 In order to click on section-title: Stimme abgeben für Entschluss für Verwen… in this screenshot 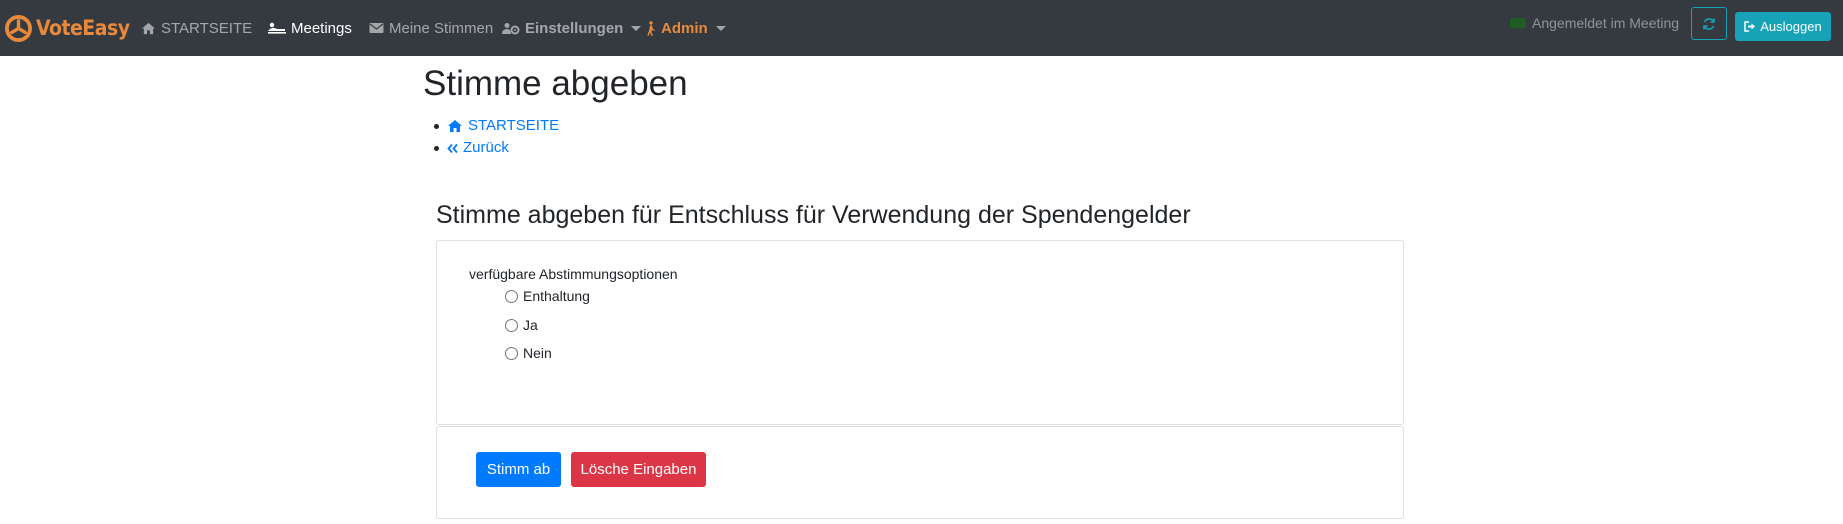, I will do `click(813, 215)`.